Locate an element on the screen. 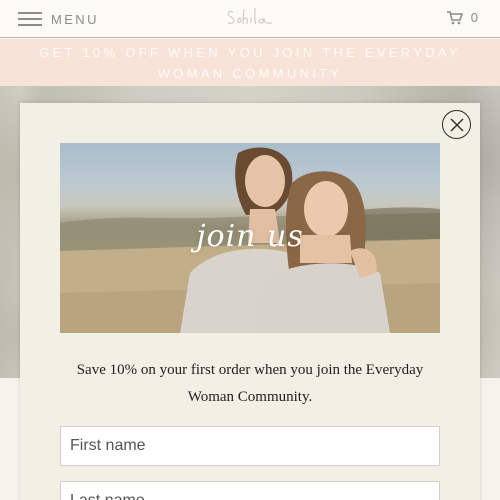 Image resolution: width=500 pixels, height=500 pixels. menu-label: MENU is located at coordinates (75, 19).